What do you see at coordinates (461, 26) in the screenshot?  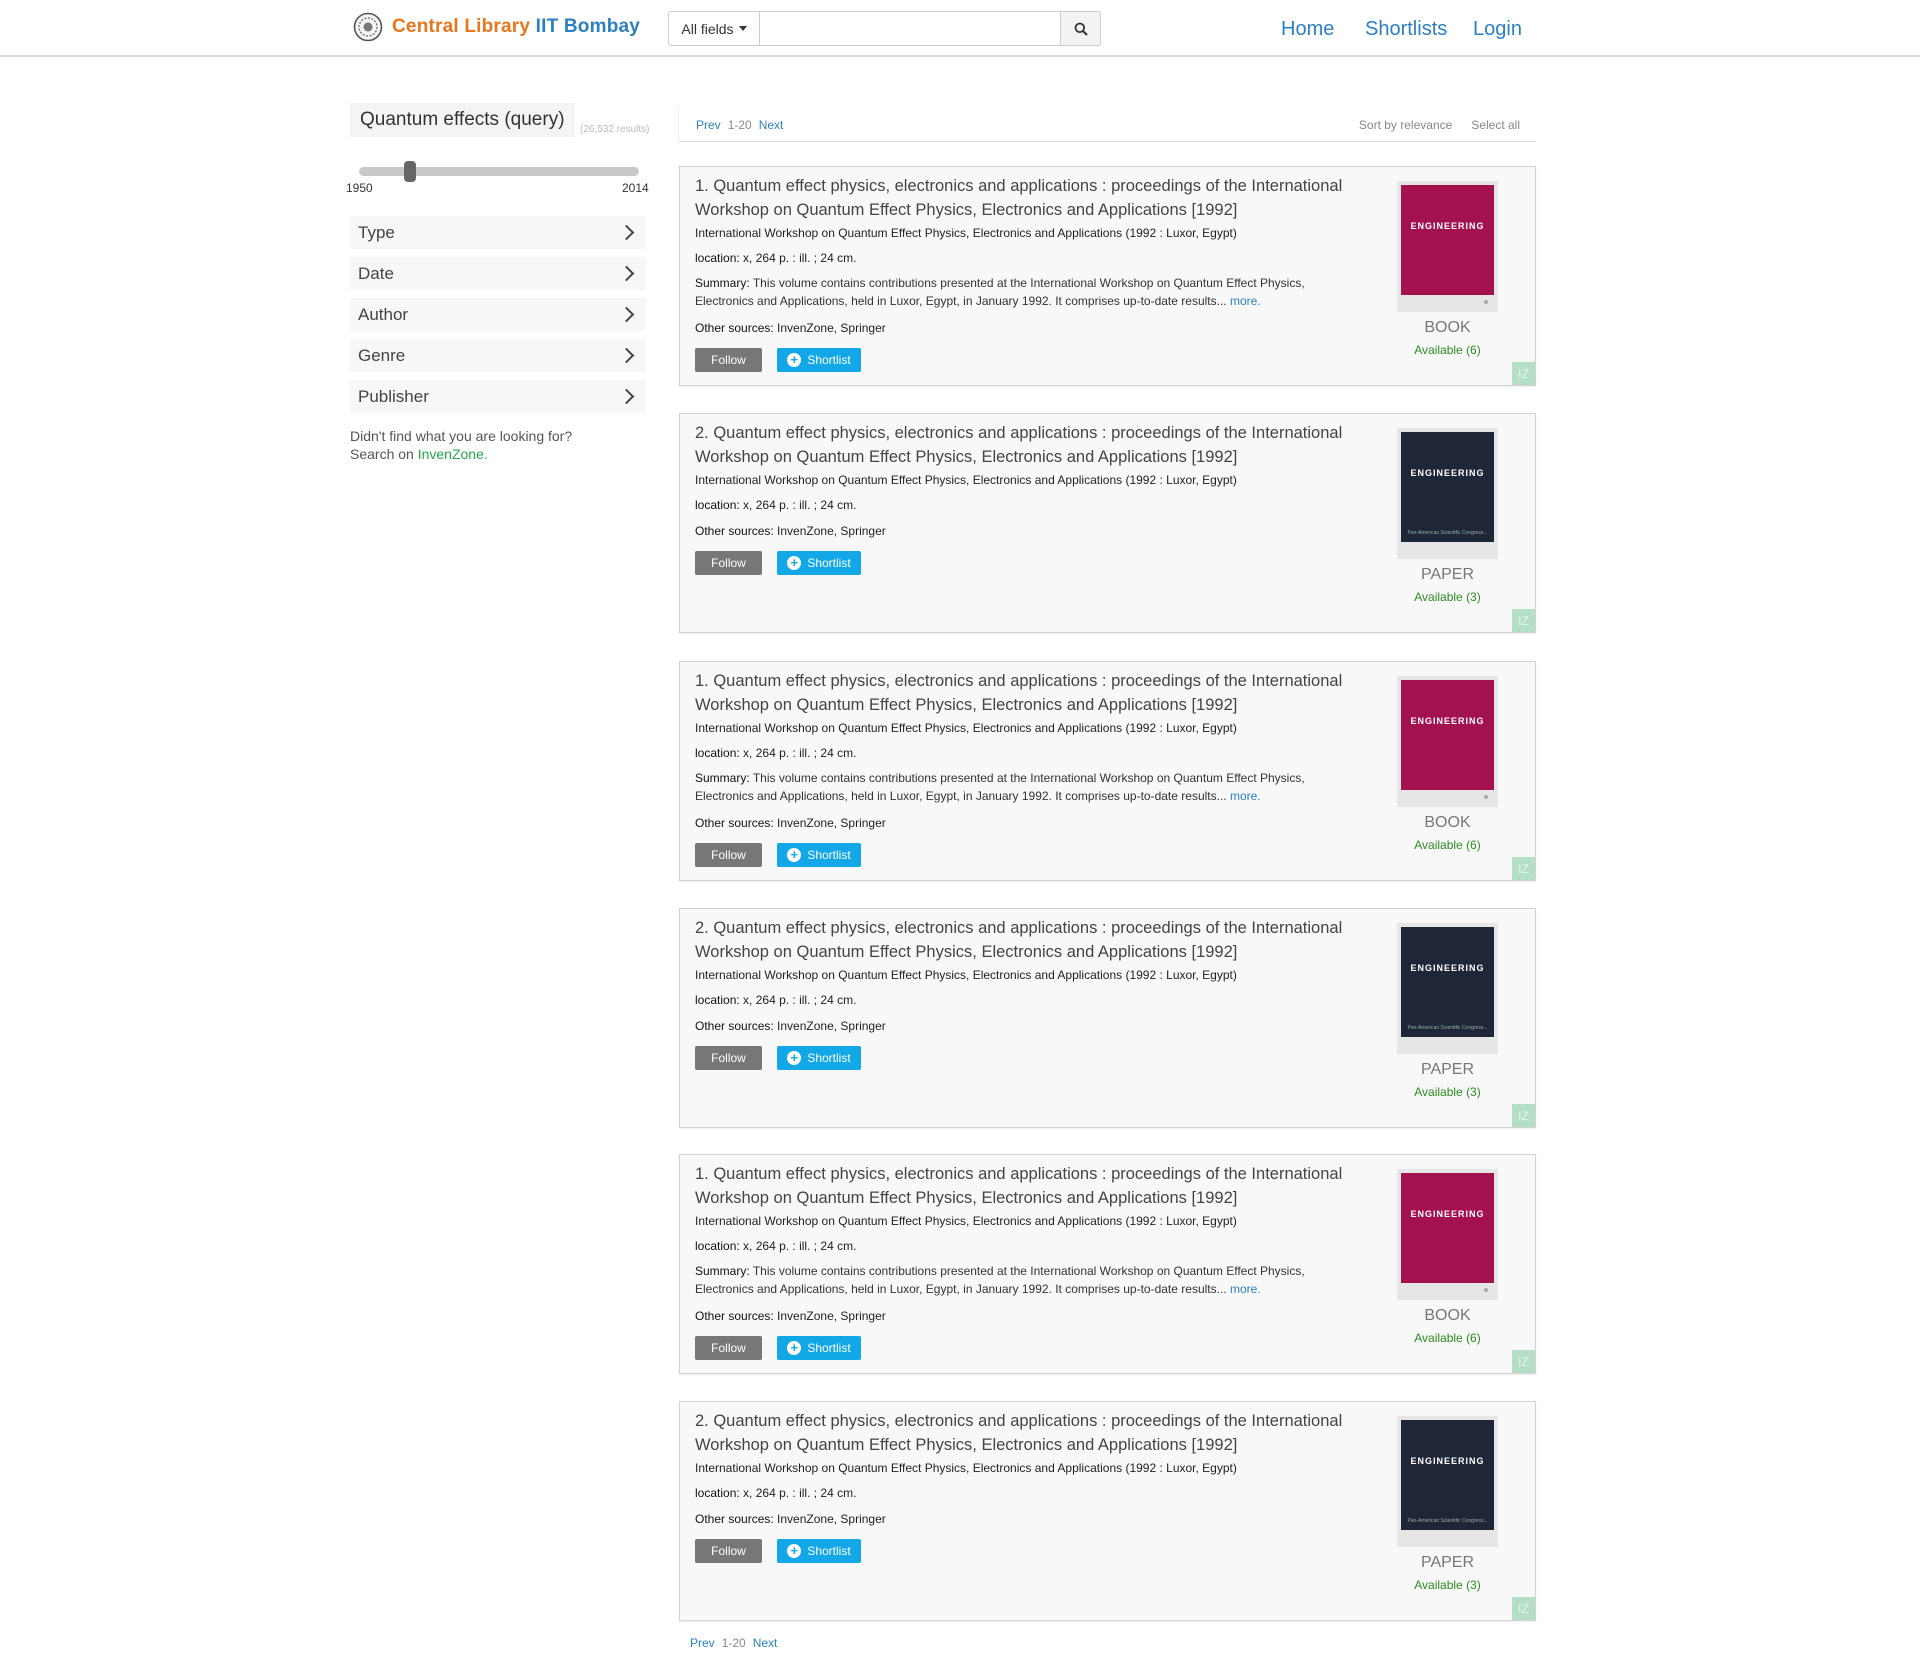 I see `brand-name-part1: Central Library` at bounding box center [461, 26].